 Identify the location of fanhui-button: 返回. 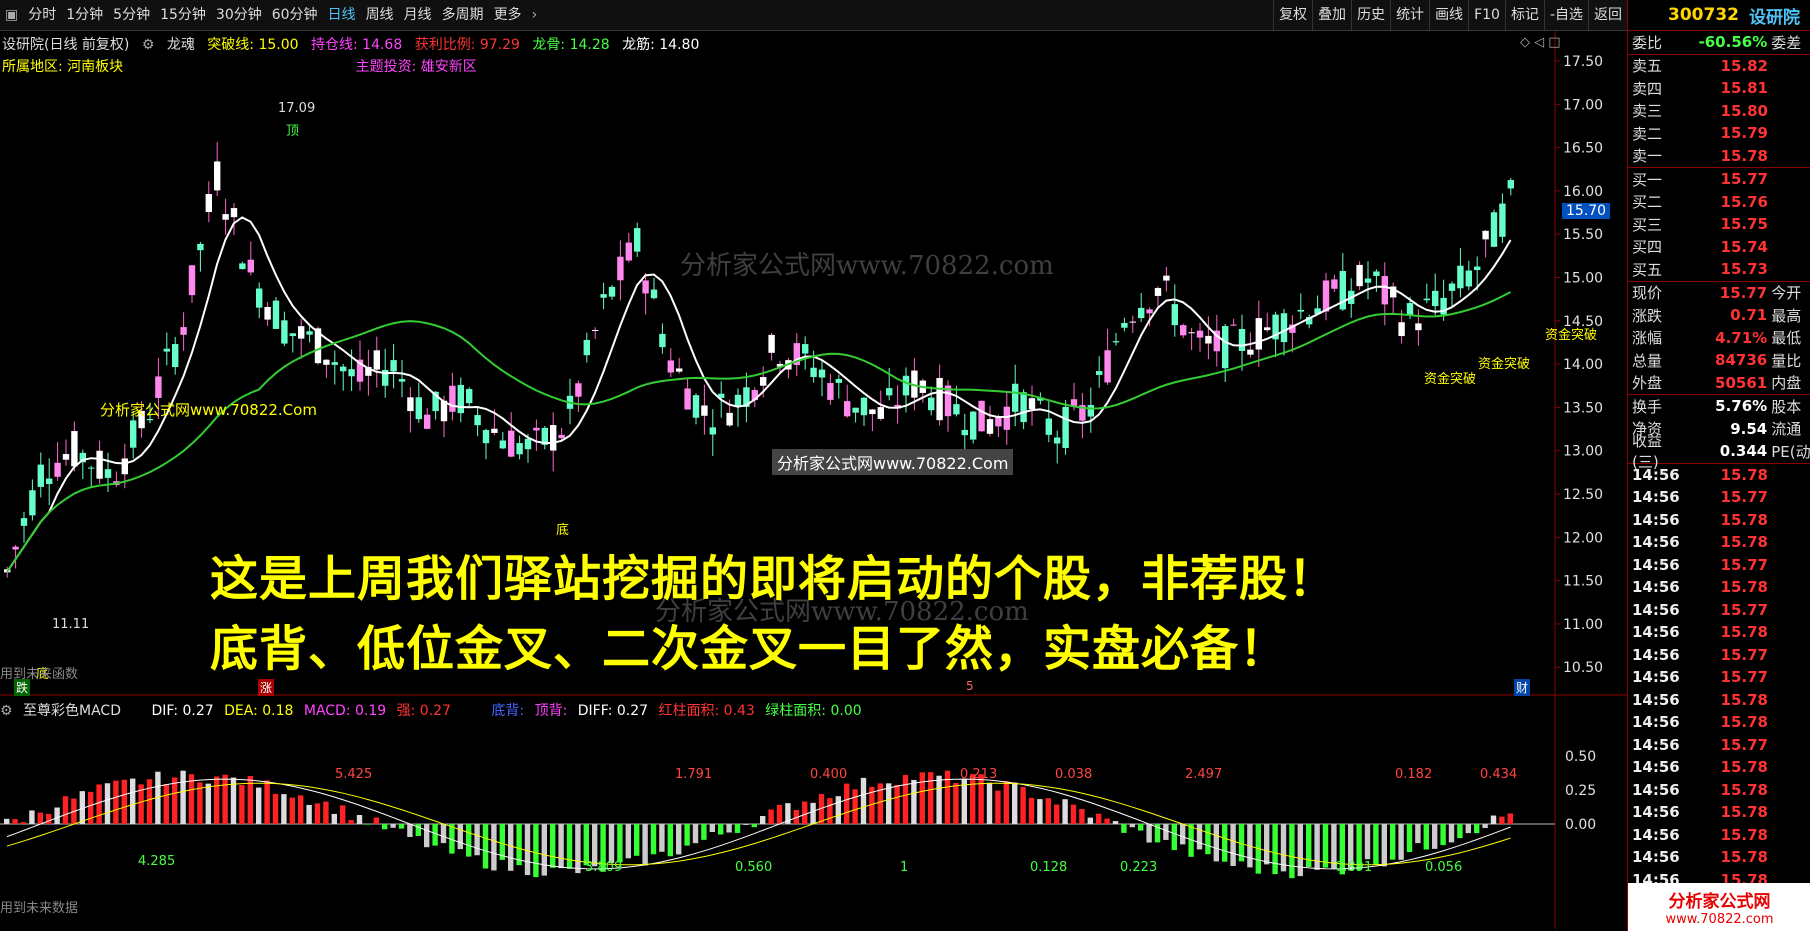
(1607, 15).